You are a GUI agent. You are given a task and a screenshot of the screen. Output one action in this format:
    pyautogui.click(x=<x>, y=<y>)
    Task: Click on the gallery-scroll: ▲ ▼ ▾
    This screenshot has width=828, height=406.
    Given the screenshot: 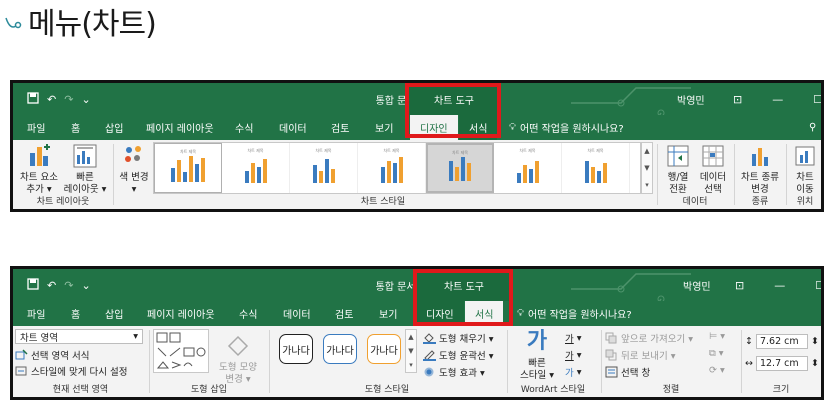 What is the action you would take?
    pyautogui.click(x=647, y=168)
    